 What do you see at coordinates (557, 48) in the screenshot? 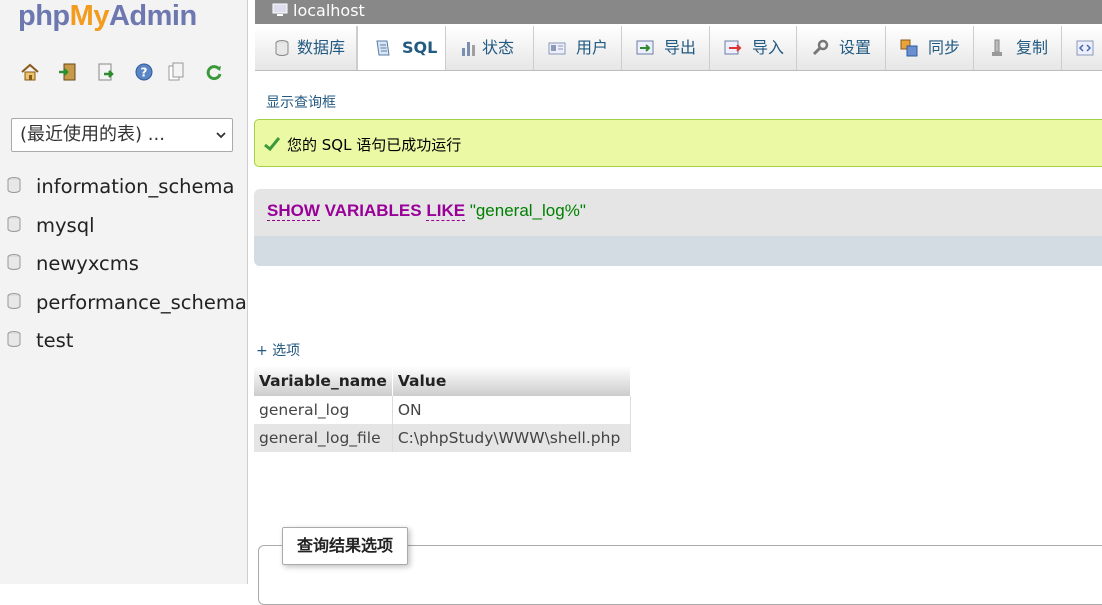
I see `users-icon` at bounding box center [557, 48].